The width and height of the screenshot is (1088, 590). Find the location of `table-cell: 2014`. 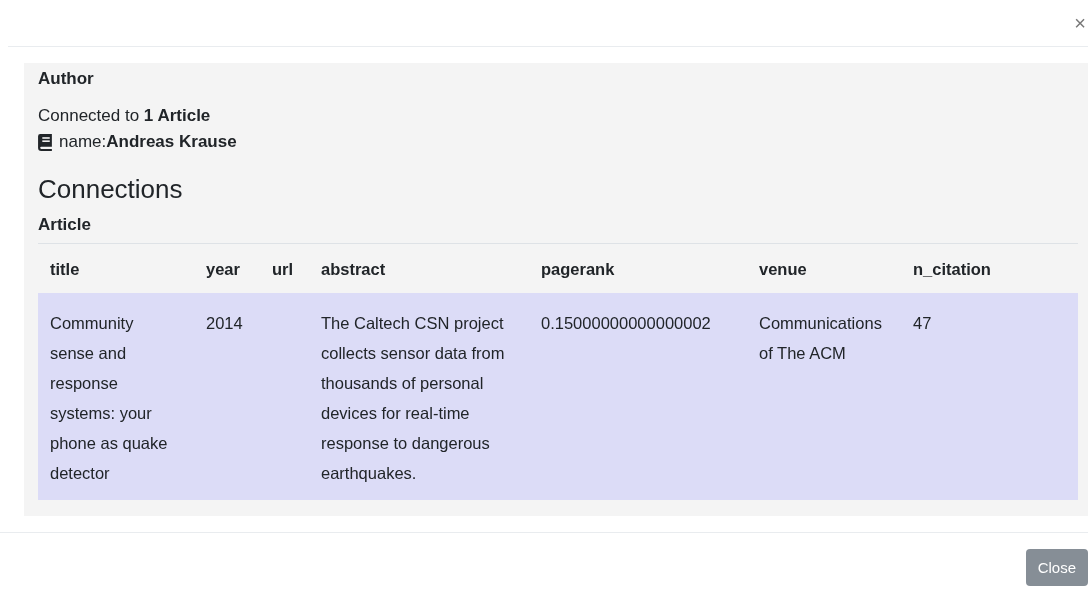

table-cell: 2014 is located at coordinates (224, 323).